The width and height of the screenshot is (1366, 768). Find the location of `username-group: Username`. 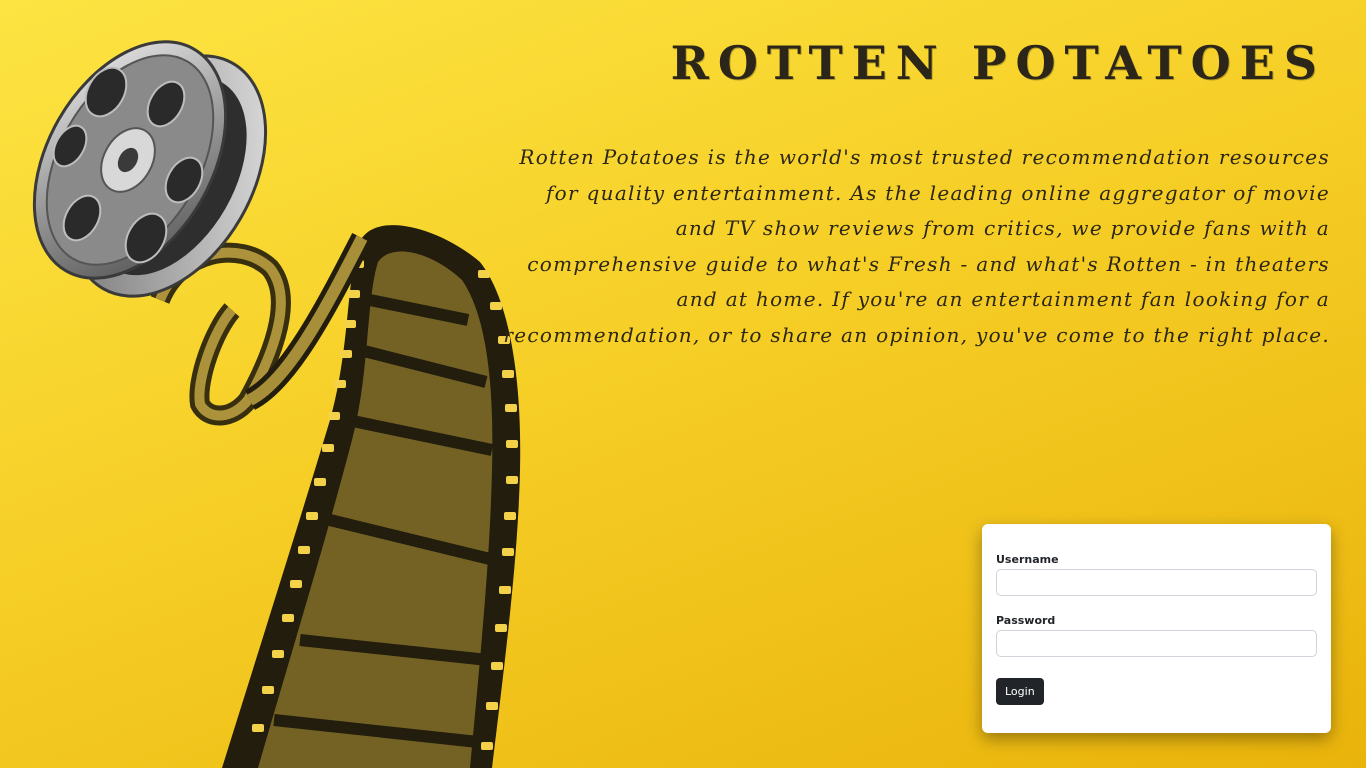

username-group: Username is located at coordinates (1156, 574).